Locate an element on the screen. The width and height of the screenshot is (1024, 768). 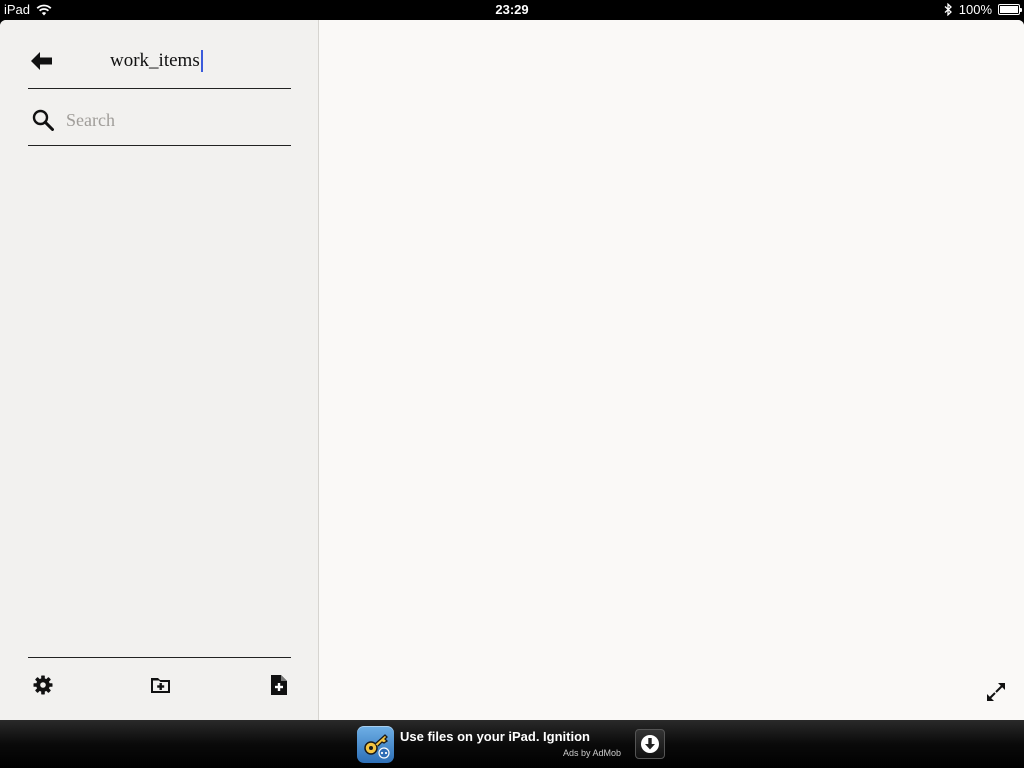
folder-name: work_items is located at coordinates (155, 60).